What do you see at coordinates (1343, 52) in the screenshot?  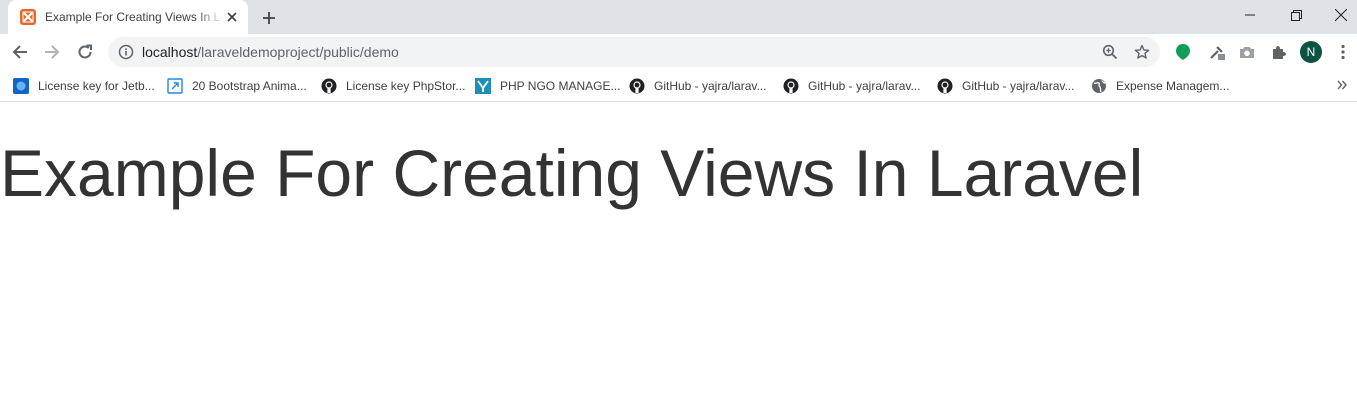 I see `menu-kebab-icon` at bounding box center [1343, 52].